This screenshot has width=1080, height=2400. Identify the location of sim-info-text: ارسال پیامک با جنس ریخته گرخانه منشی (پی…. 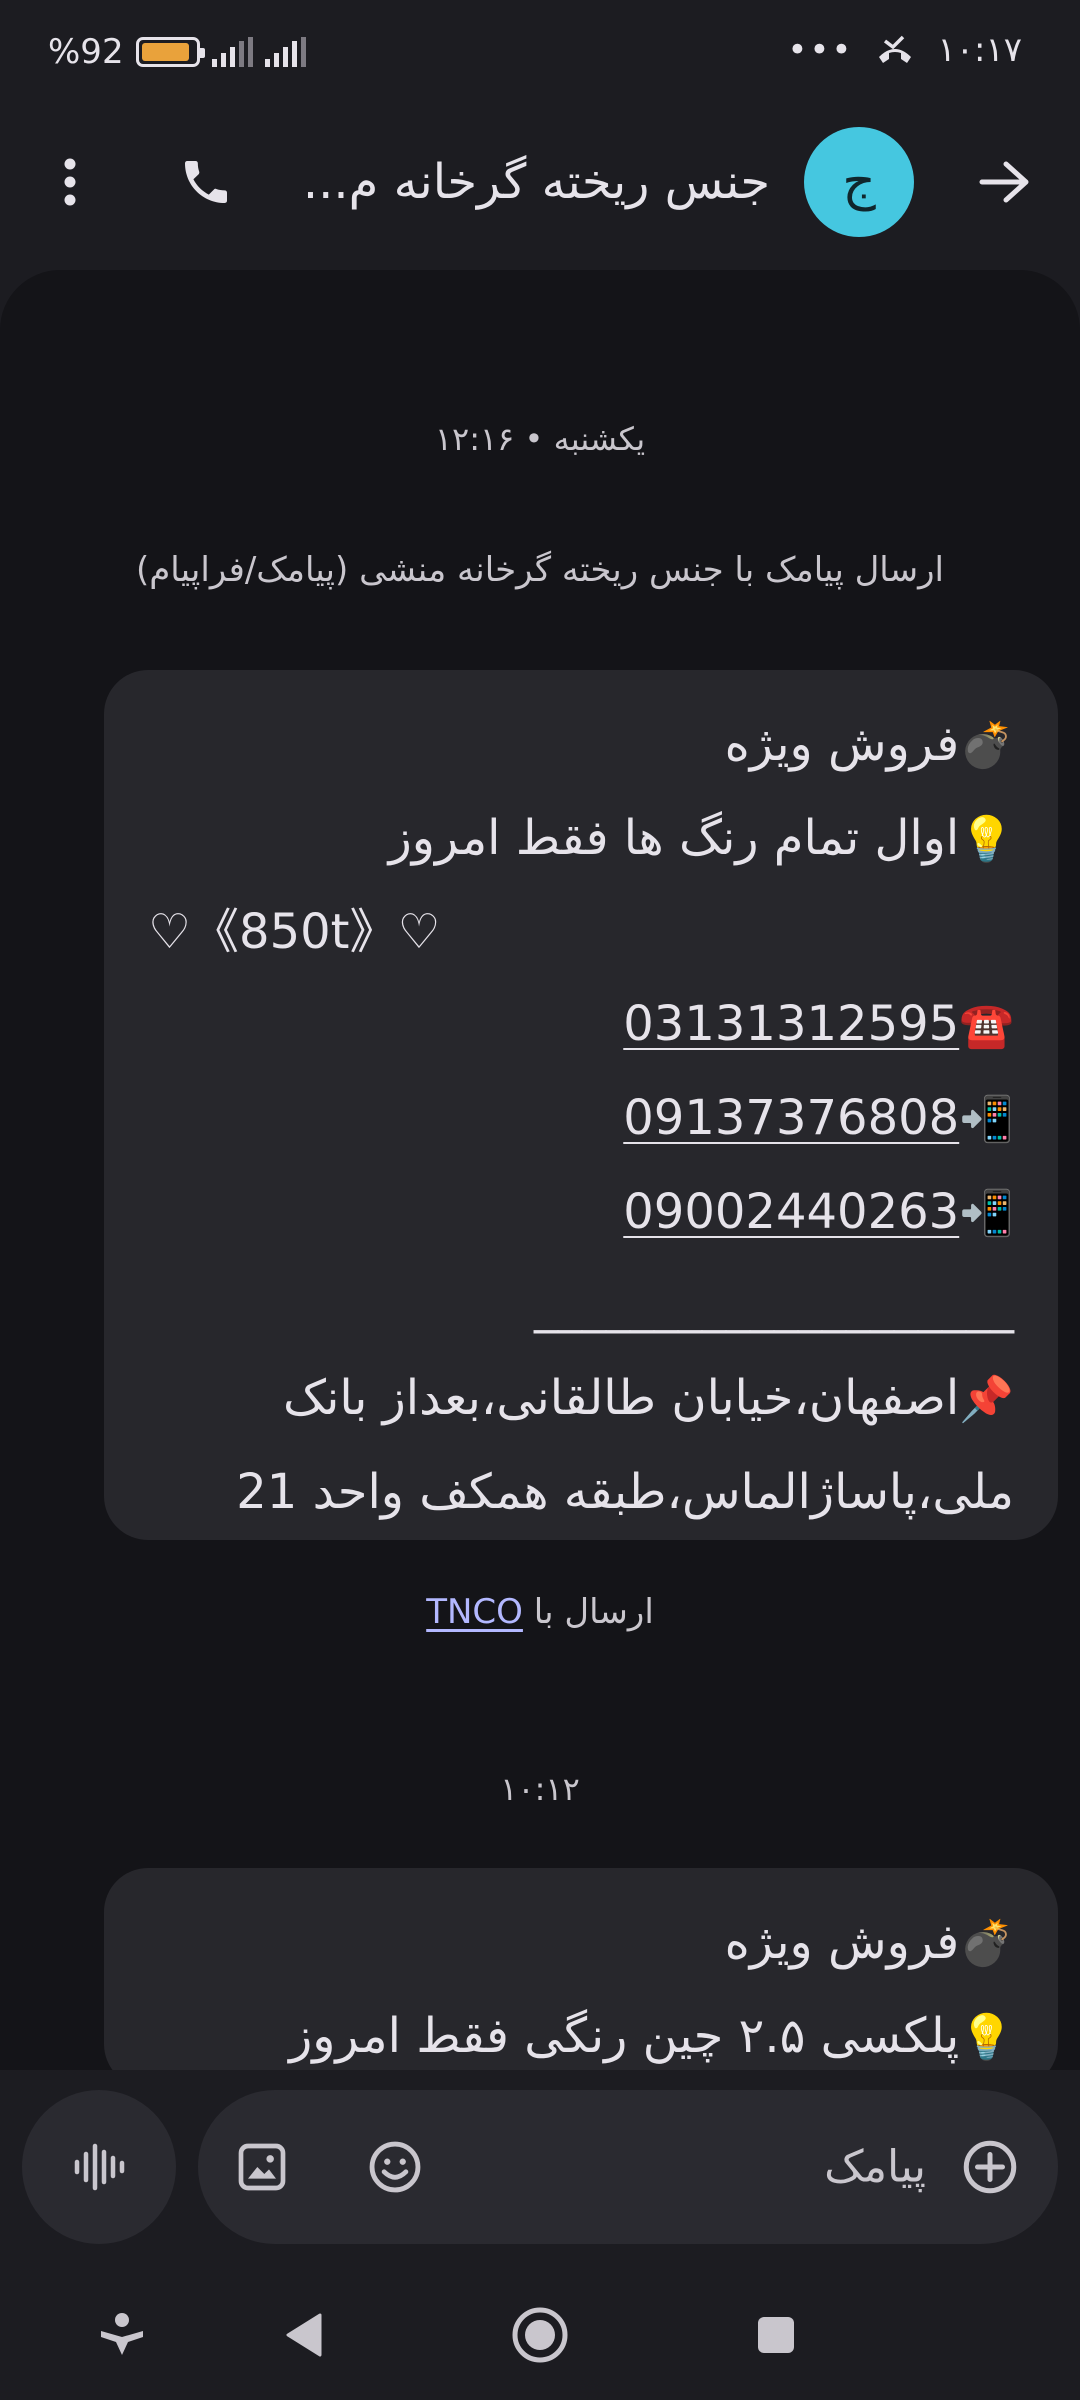
(539, 570).